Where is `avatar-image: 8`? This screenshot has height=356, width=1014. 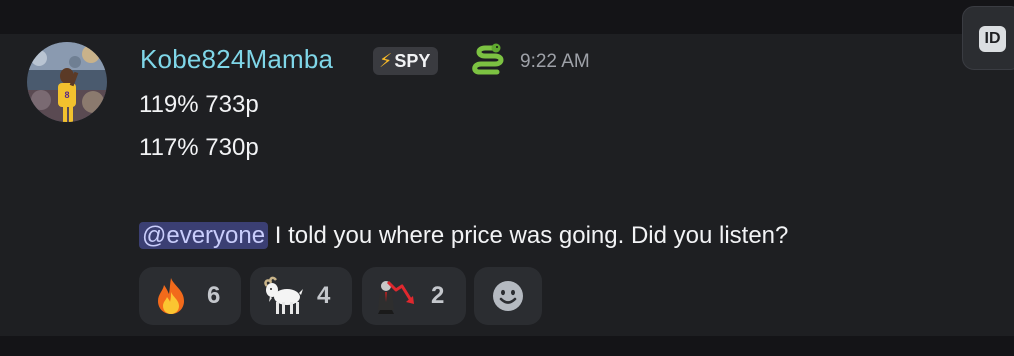 avatar-image: 8 is located at coordinates (67, 82).